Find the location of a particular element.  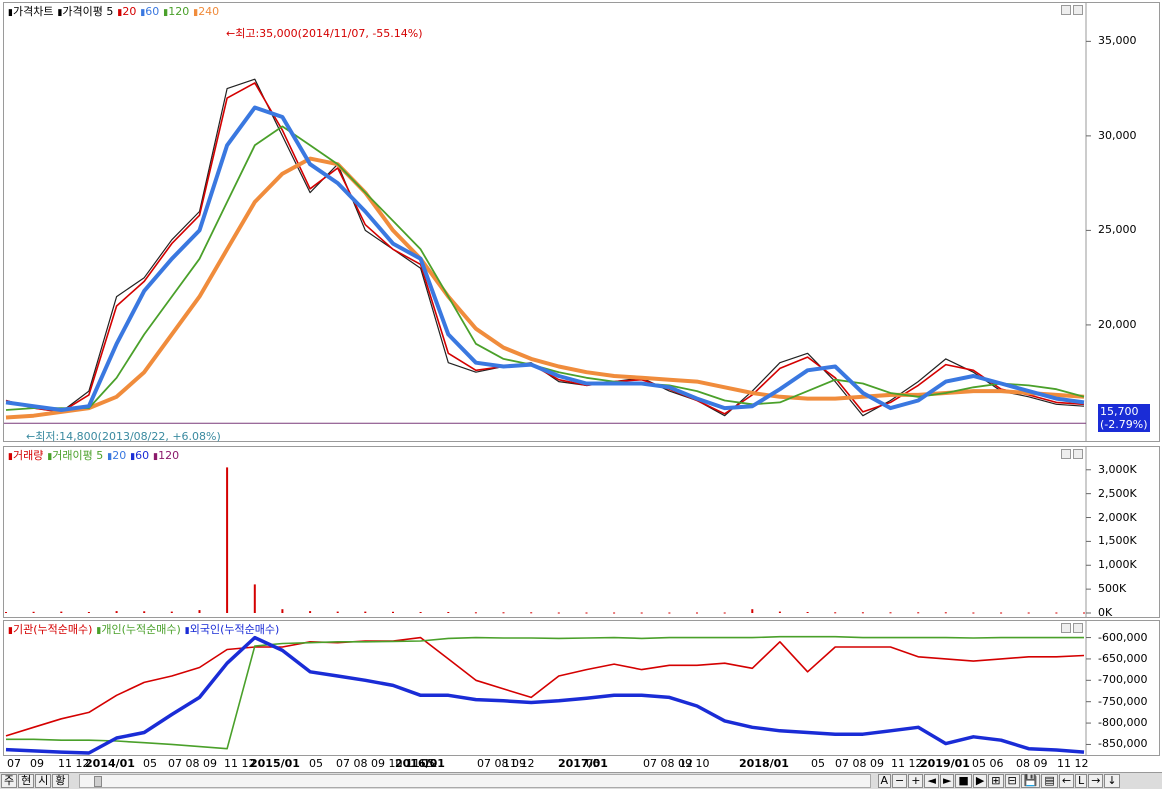

y-tick-label: 1,000K is located at coordinates (1117, 565).